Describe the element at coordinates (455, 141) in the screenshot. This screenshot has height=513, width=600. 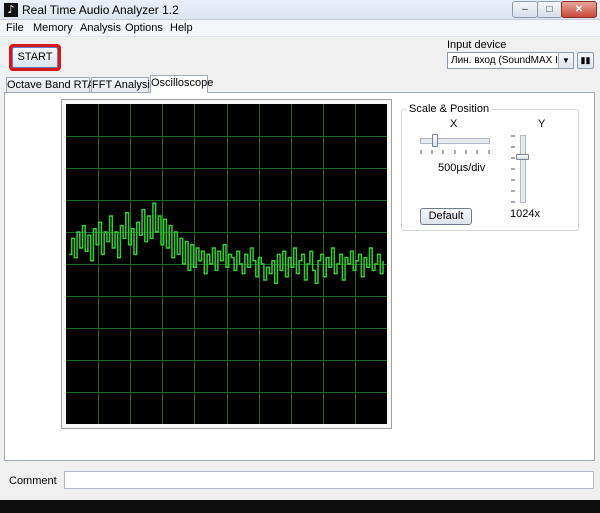
I see `x-scale-slider-track` at that location.